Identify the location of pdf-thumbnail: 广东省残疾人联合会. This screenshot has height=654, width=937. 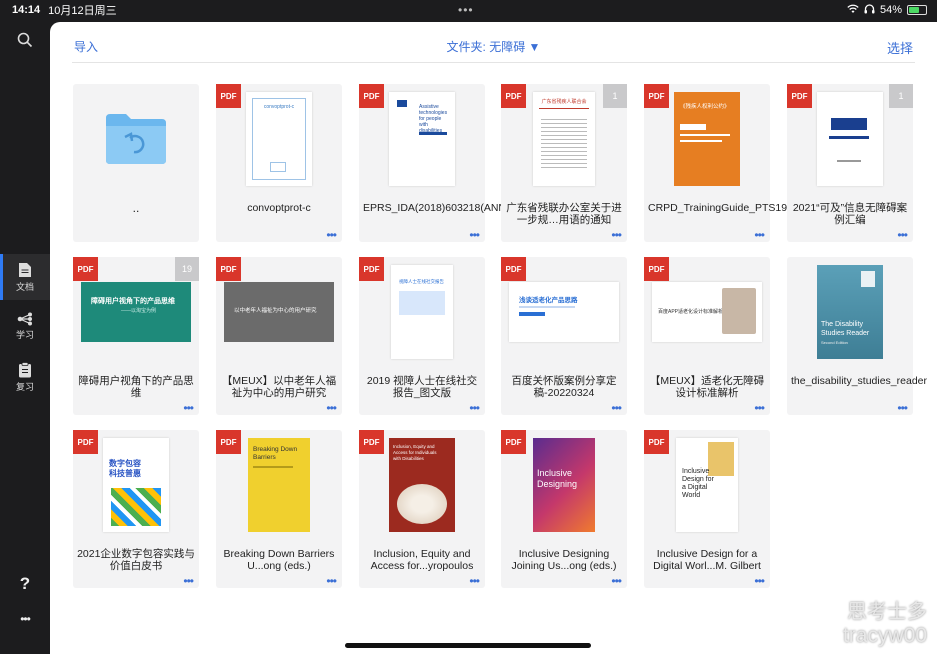
(564, 139).